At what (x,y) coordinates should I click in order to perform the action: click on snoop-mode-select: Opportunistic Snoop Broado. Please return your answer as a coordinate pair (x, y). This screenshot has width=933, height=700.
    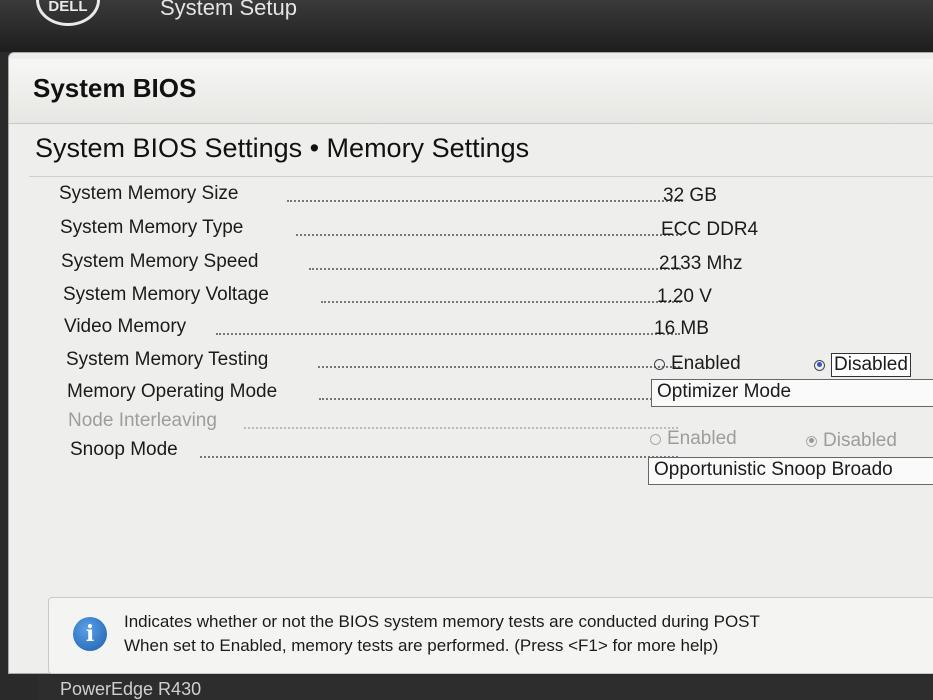
    Looking at the image, I should click on (790, 471).